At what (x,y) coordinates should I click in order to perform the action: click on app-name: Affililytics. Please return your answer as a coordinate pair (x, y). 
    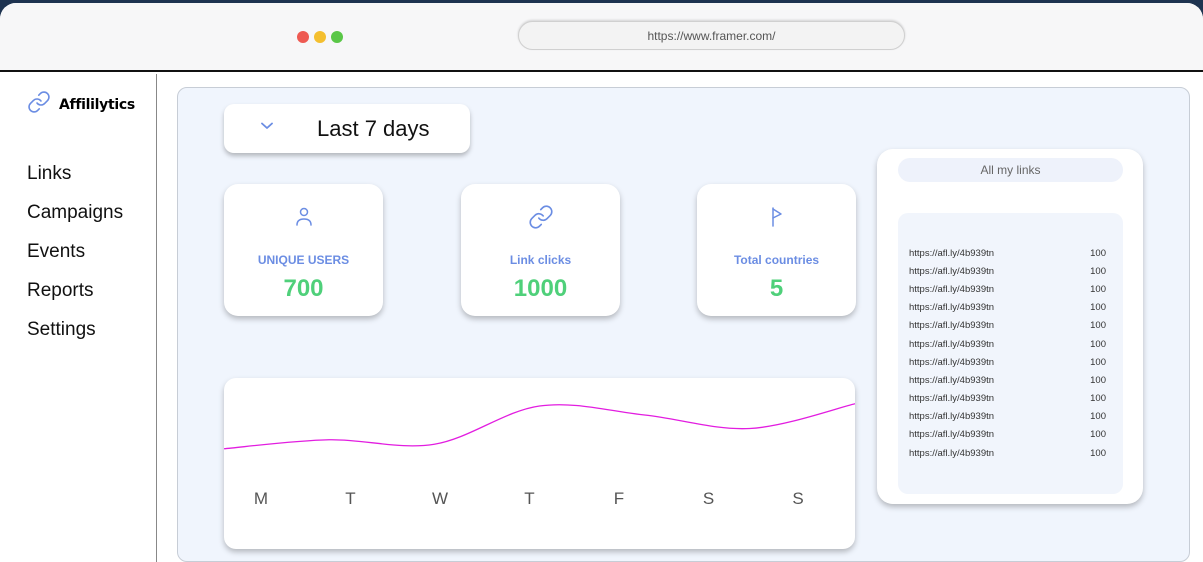
    Looking at the image, I should click on (97, 104).